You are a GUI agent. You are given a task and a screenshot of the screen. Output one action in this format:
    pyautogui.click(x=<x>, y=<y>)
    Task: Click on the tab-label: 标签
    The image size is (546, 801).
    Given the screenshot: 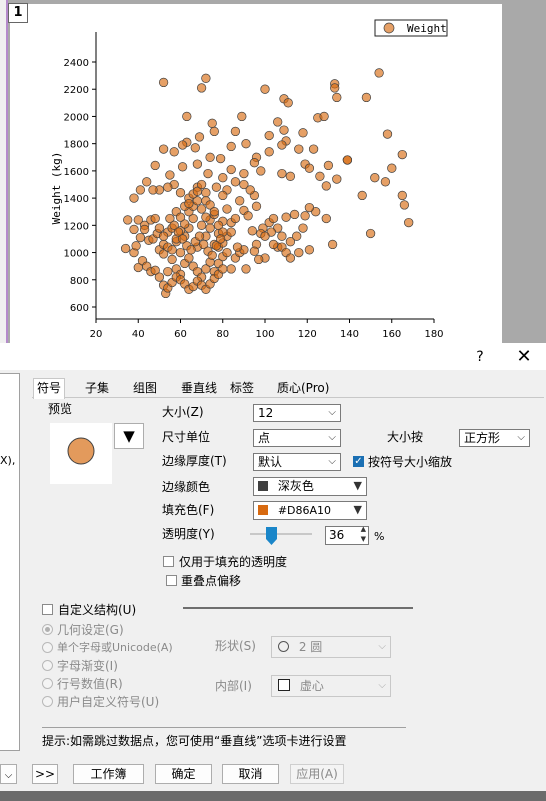 What is the action you would take?
    pyautogui.click(x=242, y=388)
    